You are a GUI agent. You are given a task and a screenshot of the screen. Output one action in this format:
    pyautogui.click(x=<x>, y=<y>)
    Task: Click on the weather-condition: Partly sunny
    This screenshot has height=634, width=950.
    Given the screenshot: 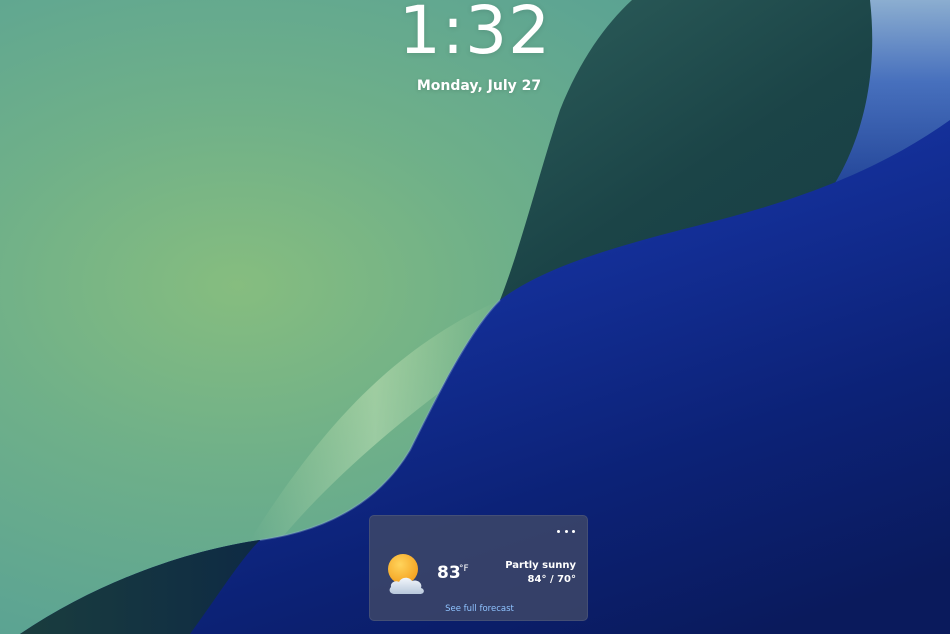 What is the action you would take?
    pyautogui.click(x=540, y=565)
    